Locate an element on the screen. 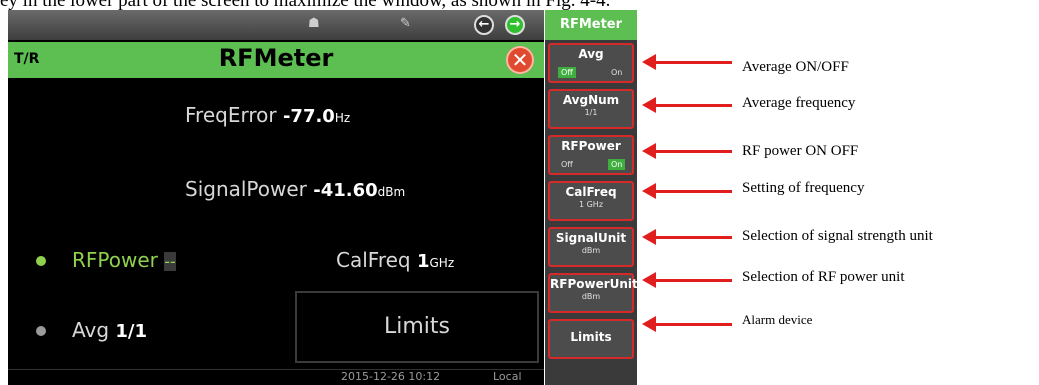 The width and height of the screenshot is (1039, 385). annotation-avgnum: Average frequency is located at coordinates (799, 103).